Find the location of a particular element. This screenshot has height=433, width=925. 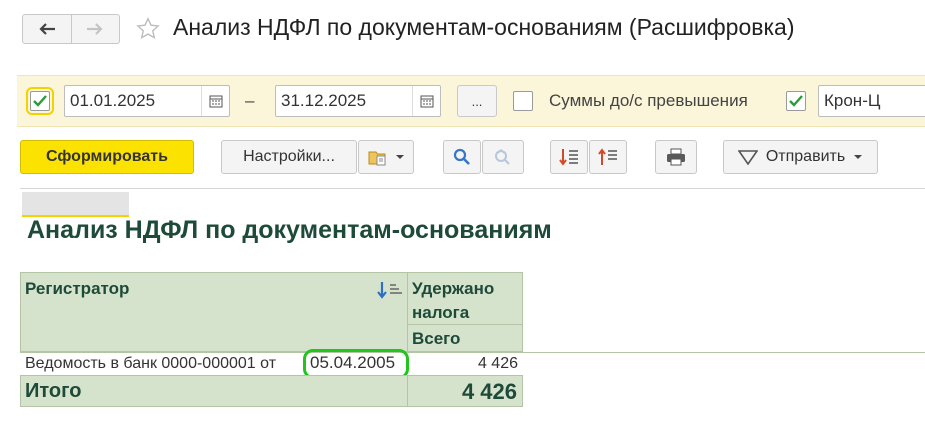

active-cell is located at coordinates (75, 204).